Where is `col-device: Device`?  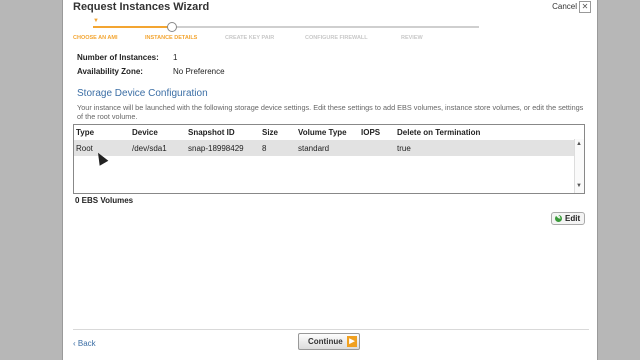 col-device: Device is located at coordinates (145, 132).